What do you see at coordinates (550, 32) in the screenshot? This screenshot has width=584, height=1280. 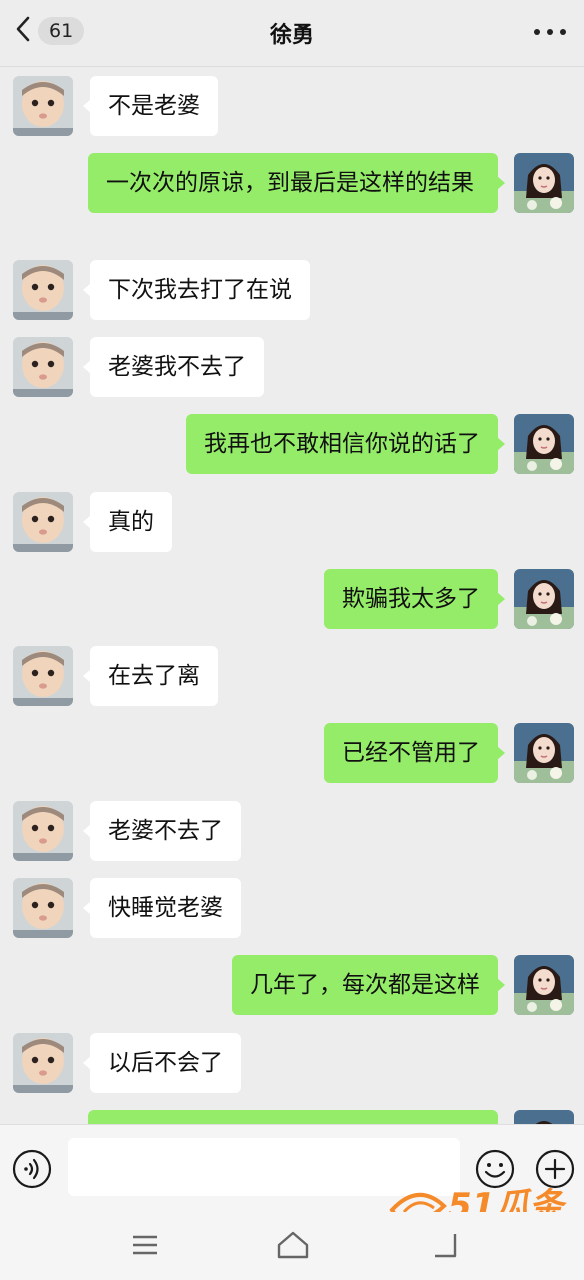 I see `more-options-button` at bounding box center [550, 32].